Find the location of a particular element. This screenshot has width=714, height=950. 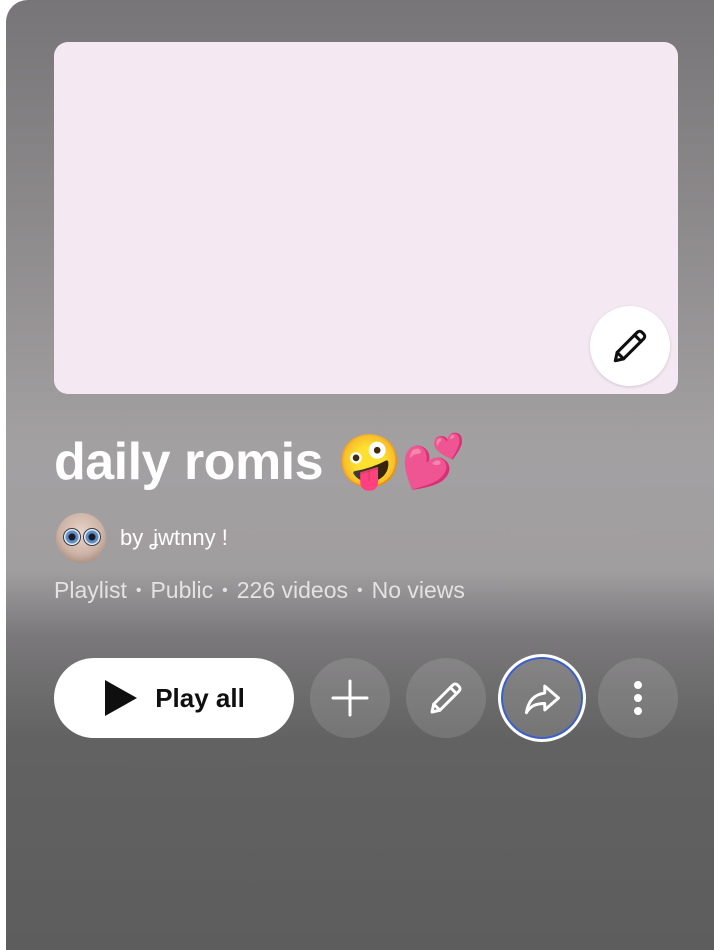

playlist-owner: by ʝwtnny ! is located at coordinates (142, 538).